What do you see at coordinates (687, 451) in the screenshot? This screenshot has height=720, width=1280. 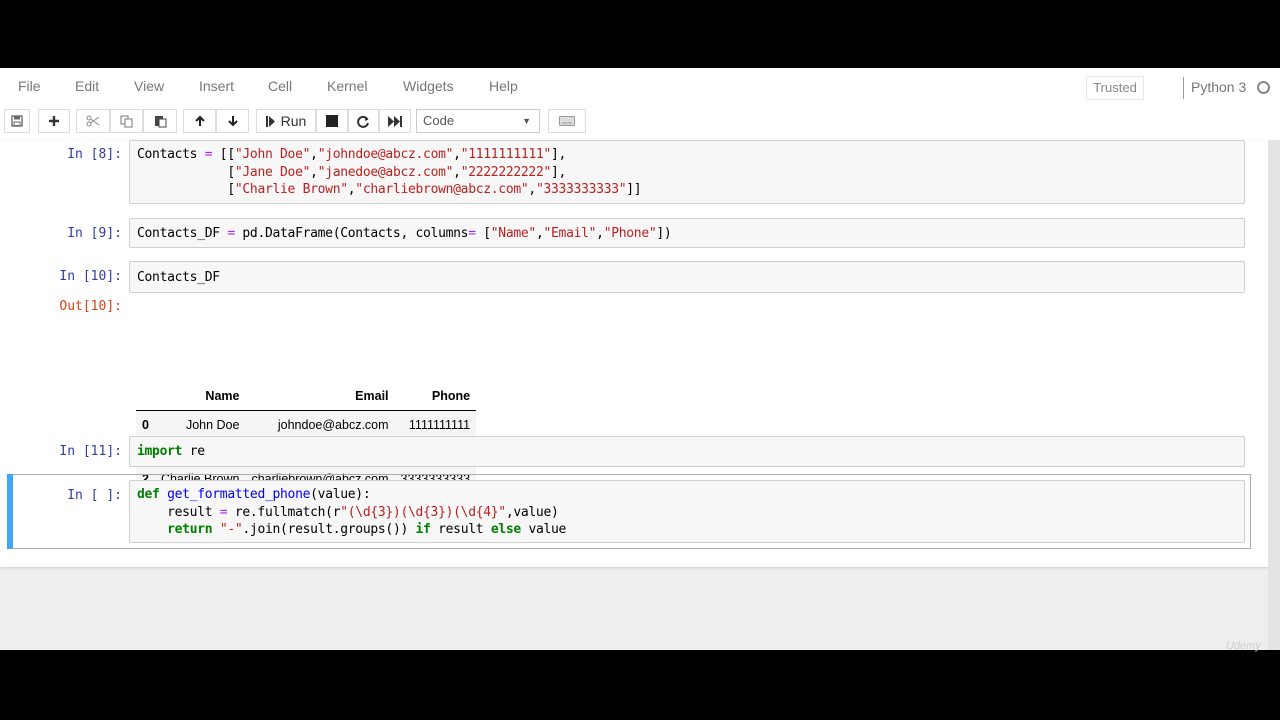 I see `code-cell-input: import re` at bounding box center [687, 451].